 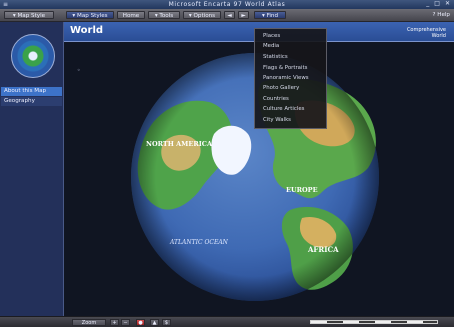 What do you see at coordinates (140, 322) in the screenshot?
I see `red-locator-icon: ●` at bounding box center [140, 322].